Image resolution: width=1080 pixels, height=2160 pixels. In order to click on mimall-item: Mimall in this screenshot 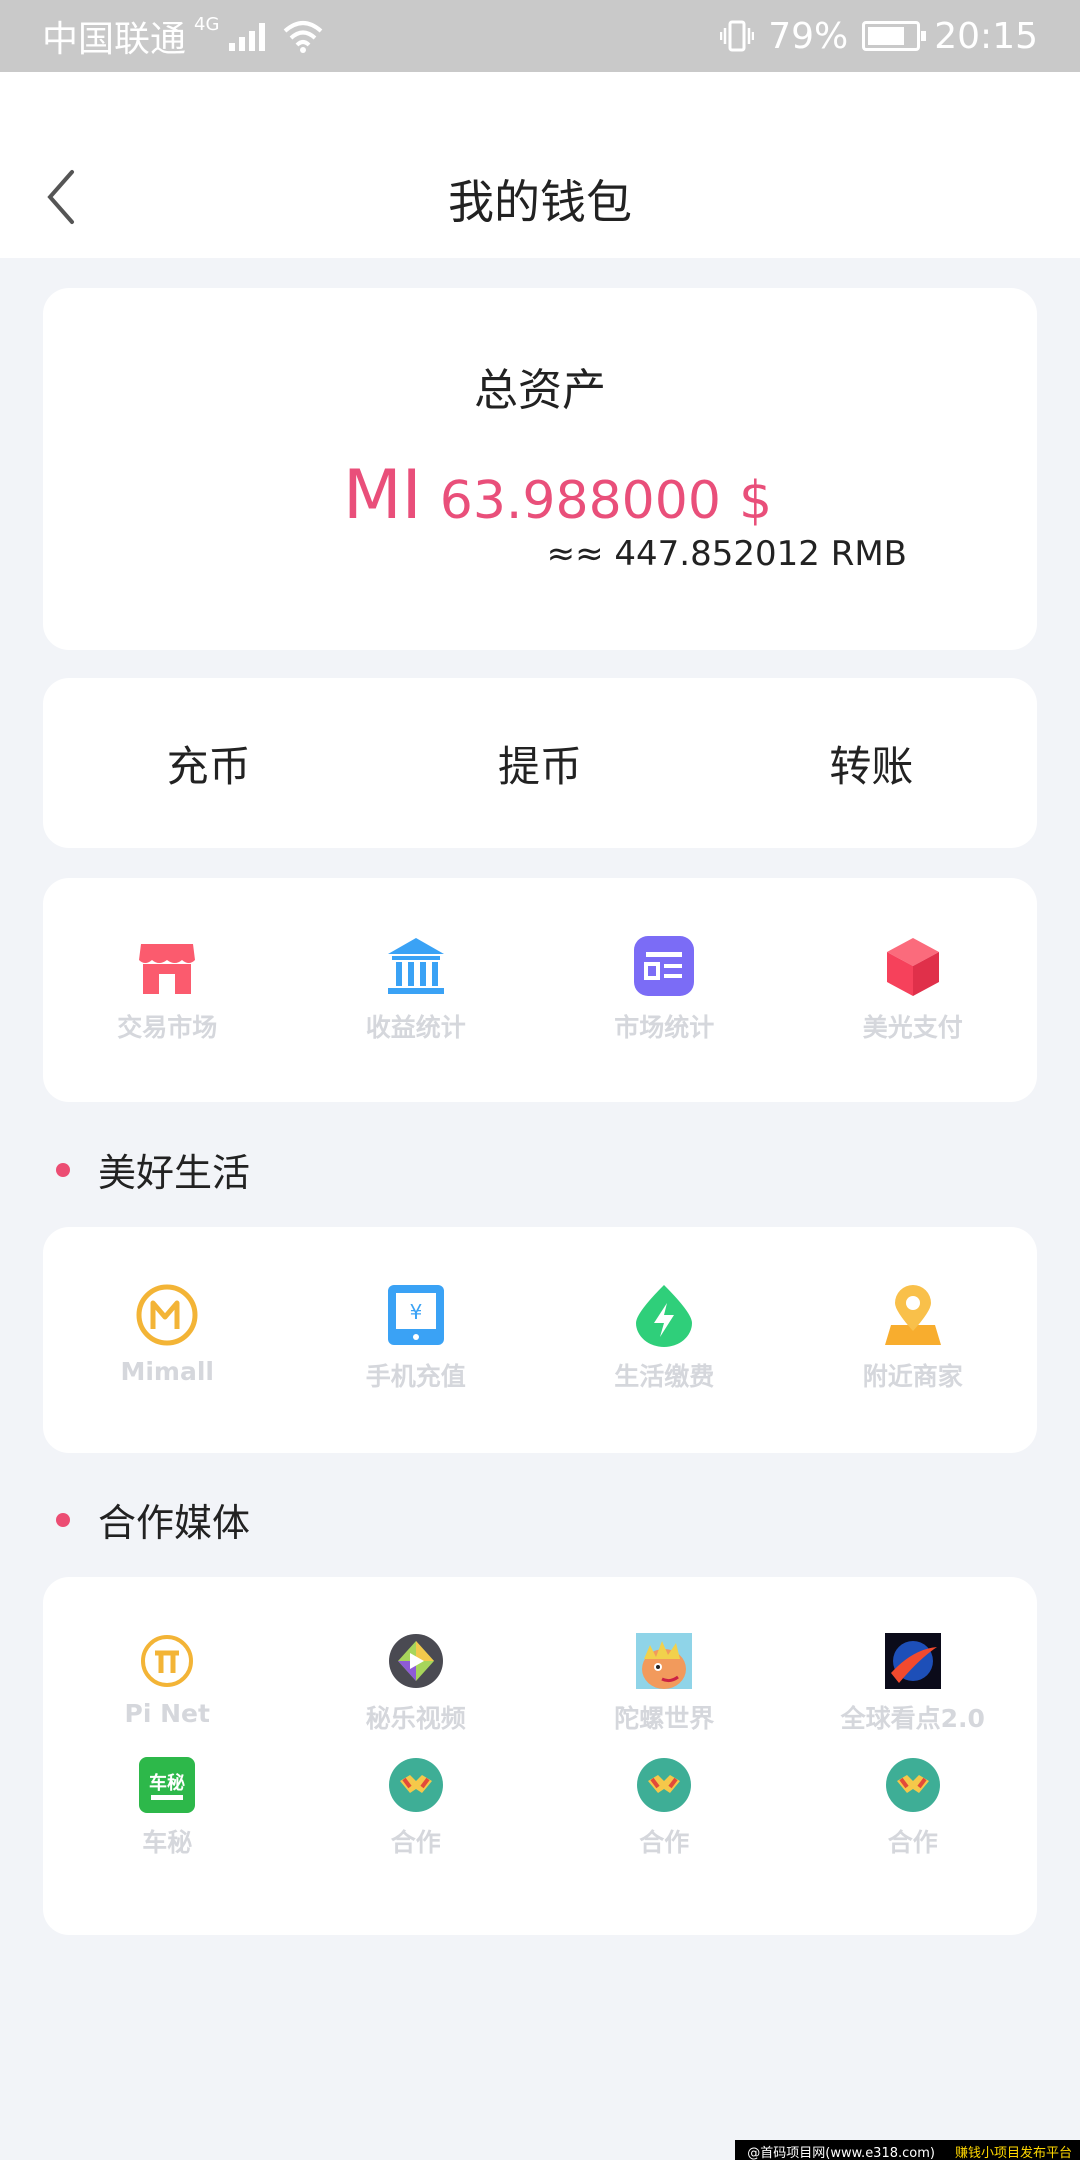, I will do `click(167, 1338)`.